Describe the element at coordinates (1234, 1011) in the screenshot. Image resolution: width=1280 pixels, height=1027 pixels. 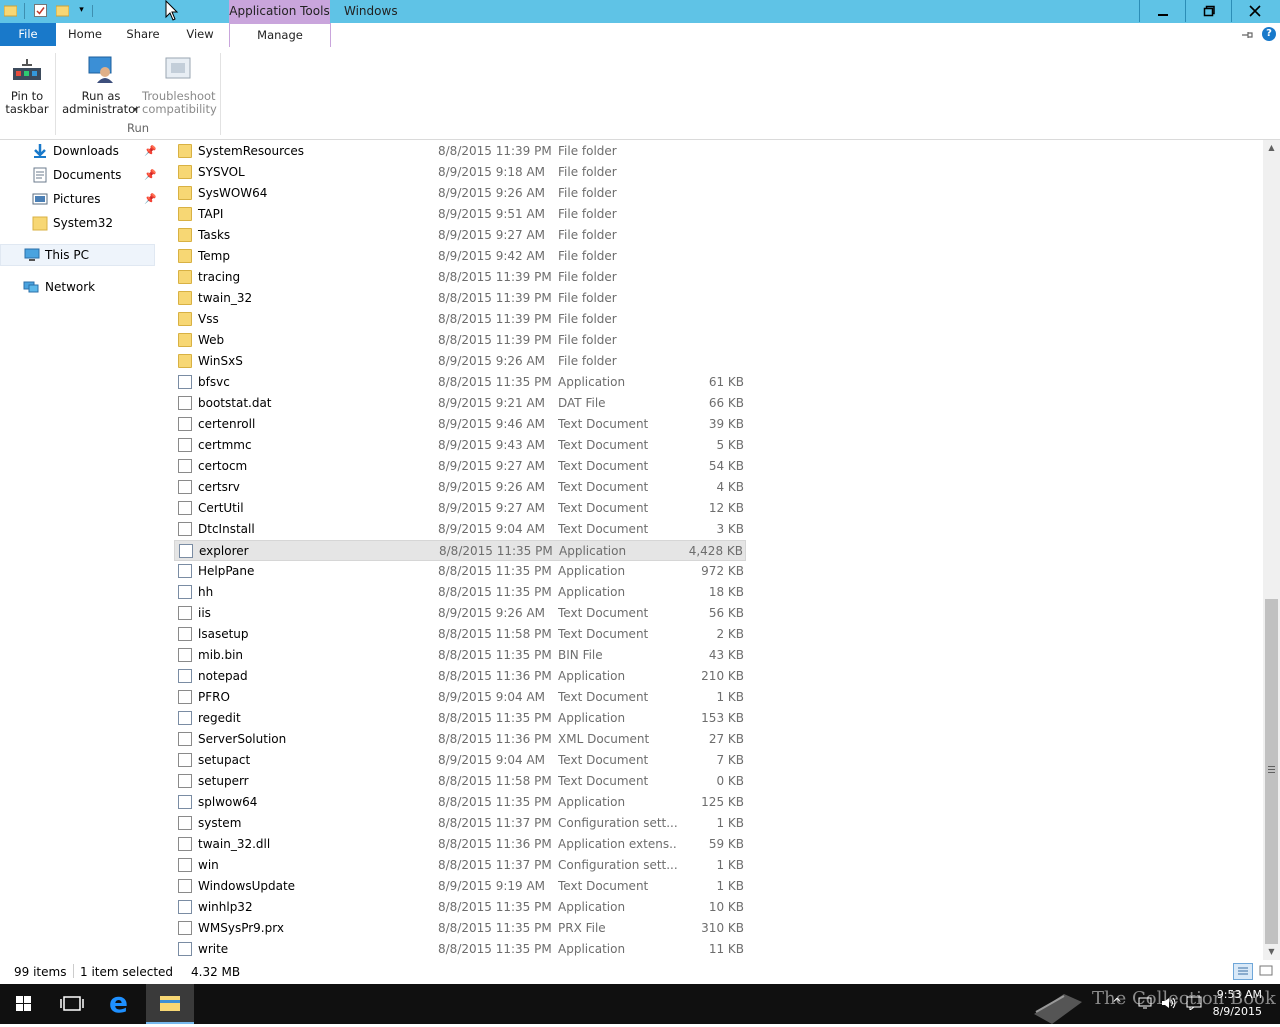
I see `clock-date: 8/9/2015` at that location.